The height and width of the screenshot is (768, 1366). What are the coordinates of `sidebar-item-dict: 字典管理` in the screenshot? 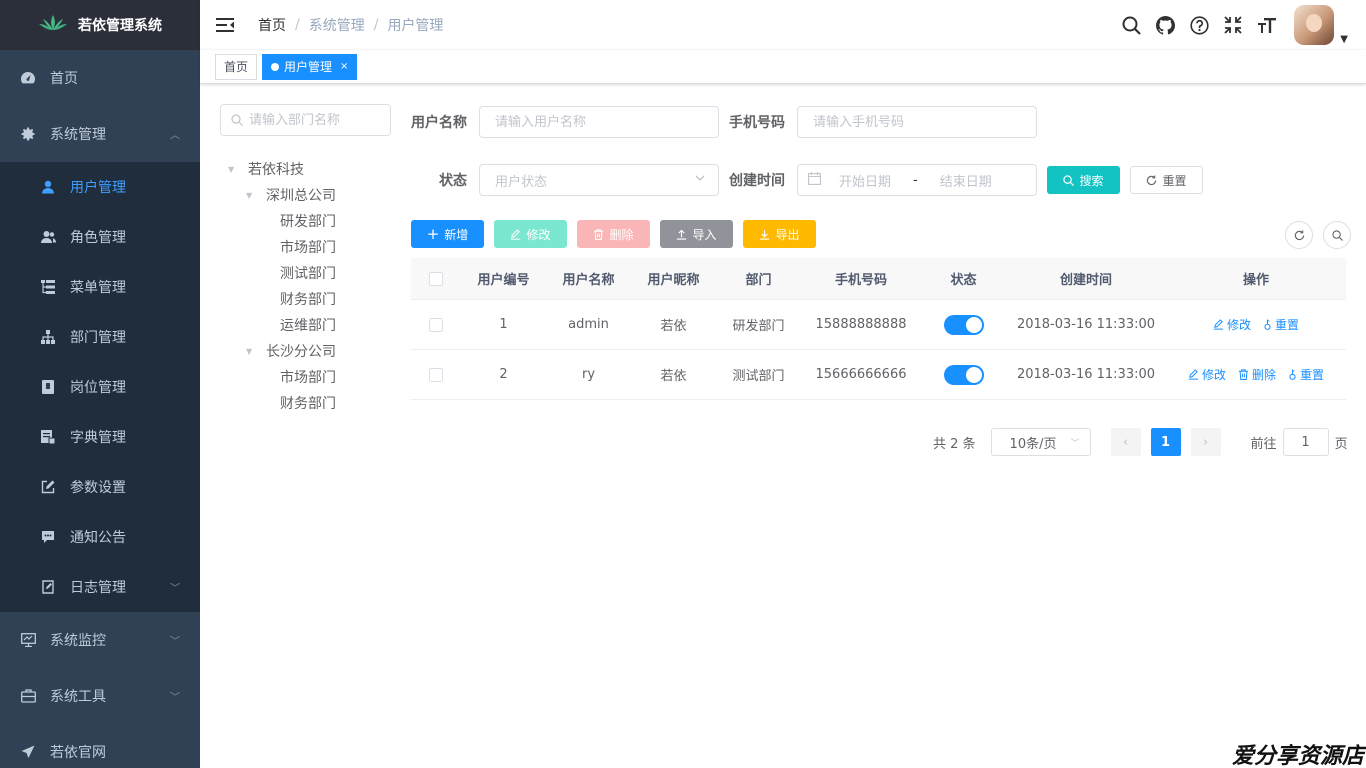 It's located at (100, 437).